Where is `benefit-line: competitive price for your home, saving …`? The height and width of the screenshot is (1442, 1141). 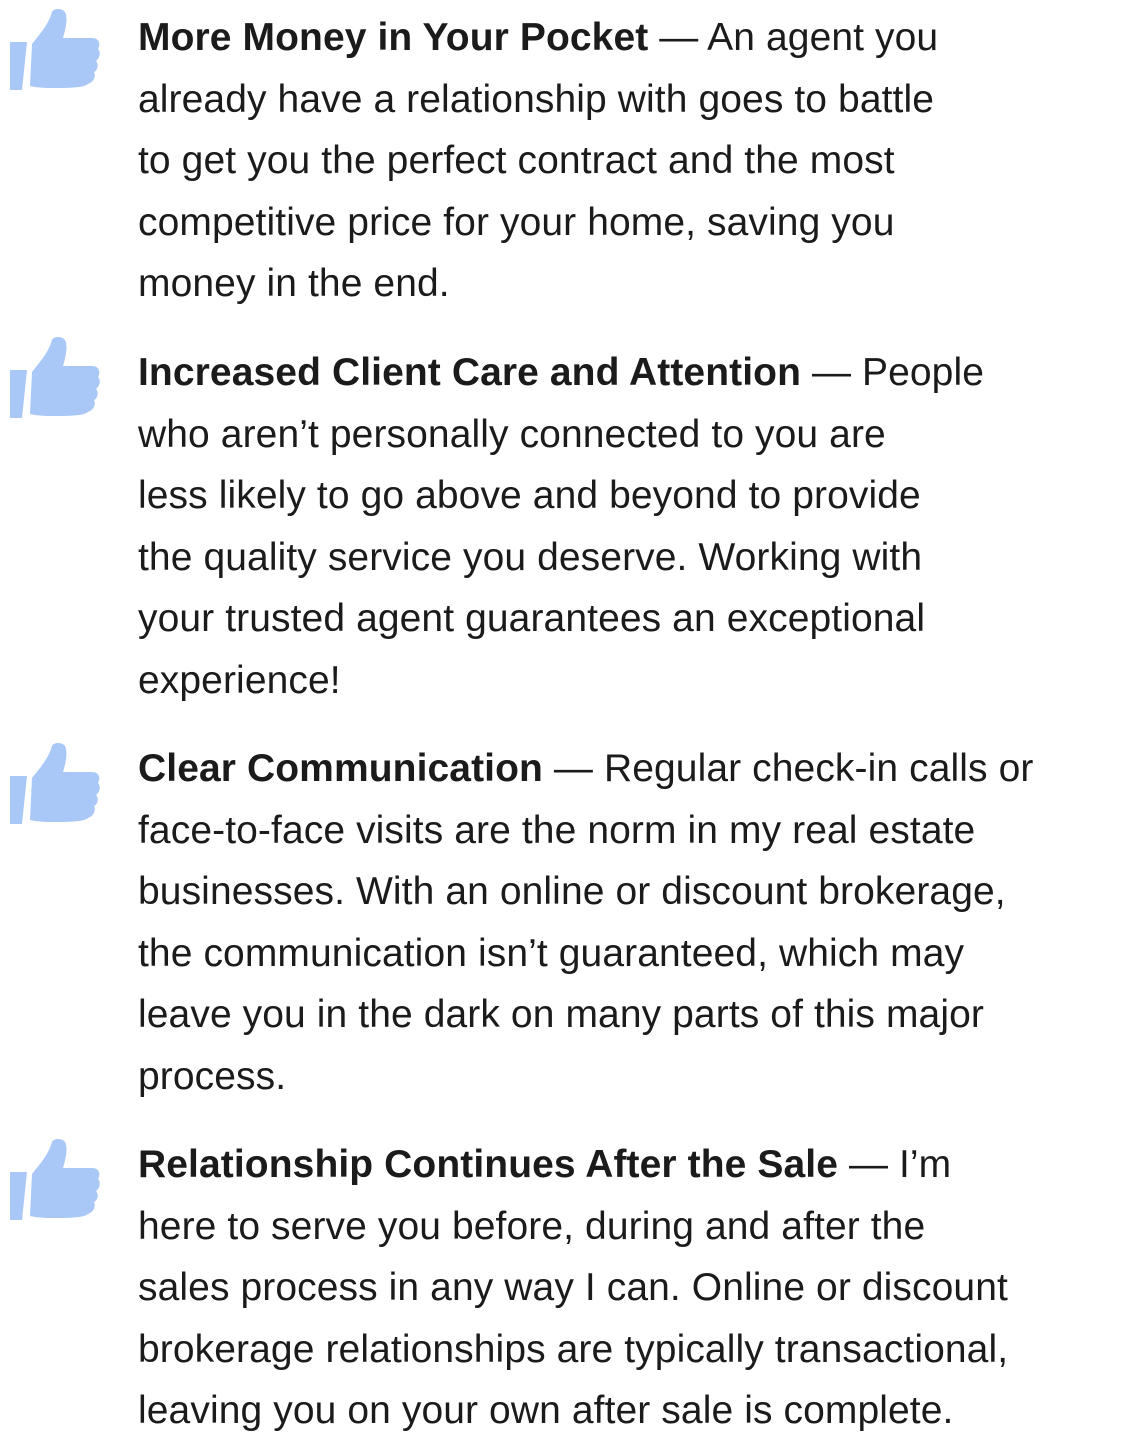
benefit-line: competitive price for your home, saving … is located at coordinates (516, 222).